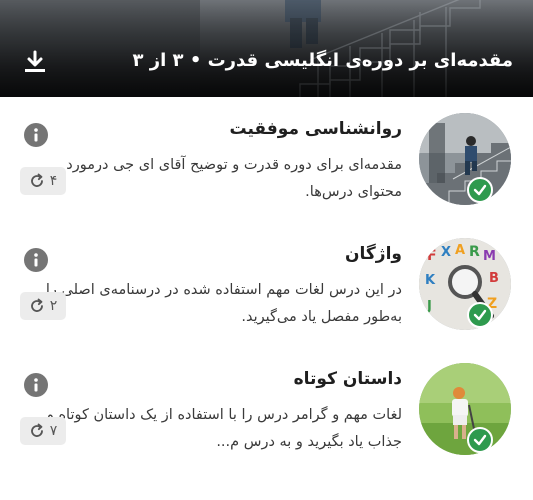  Describe the element at coordinates (494, 278) in the screenshot. I see `svg-text: B` at that location.